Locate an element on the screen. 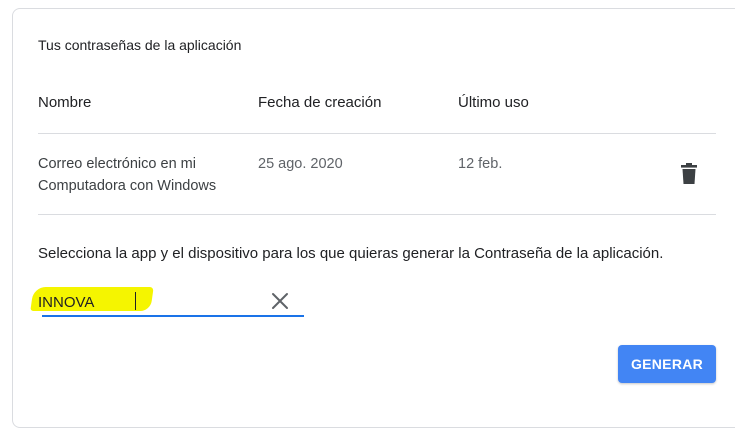 This screenshot has width=735, height=428. column-header-name: Nombre is located at coordinates (65, 102).